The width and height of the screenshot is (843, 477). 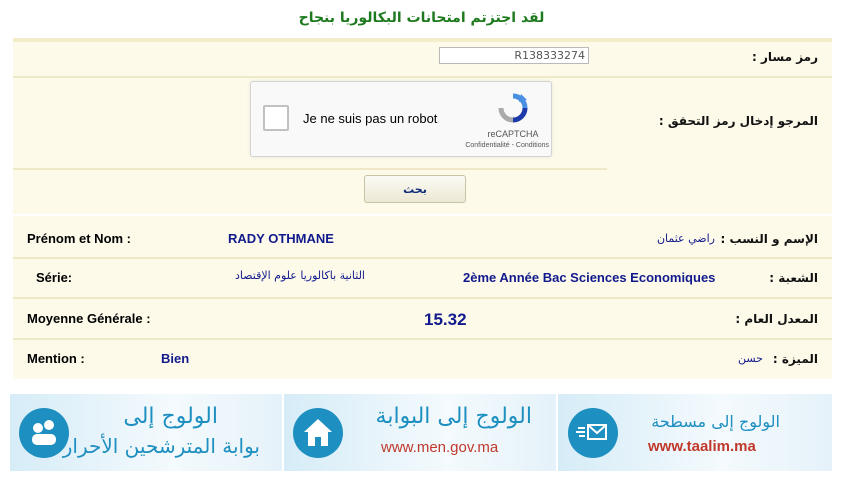 I want to click on serie-value-ar: الثانية باكالوريا علوم الإقتصاد, so click(x=299, y=275).